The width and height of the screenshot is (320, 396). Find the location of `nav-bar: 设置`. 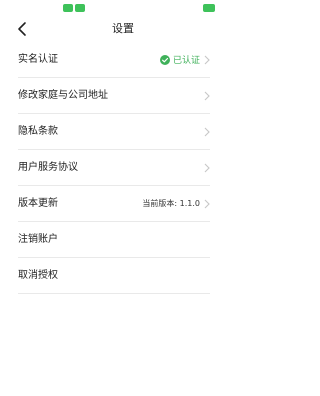

nav-bar: 设置 is located at coordinates (123, 29).